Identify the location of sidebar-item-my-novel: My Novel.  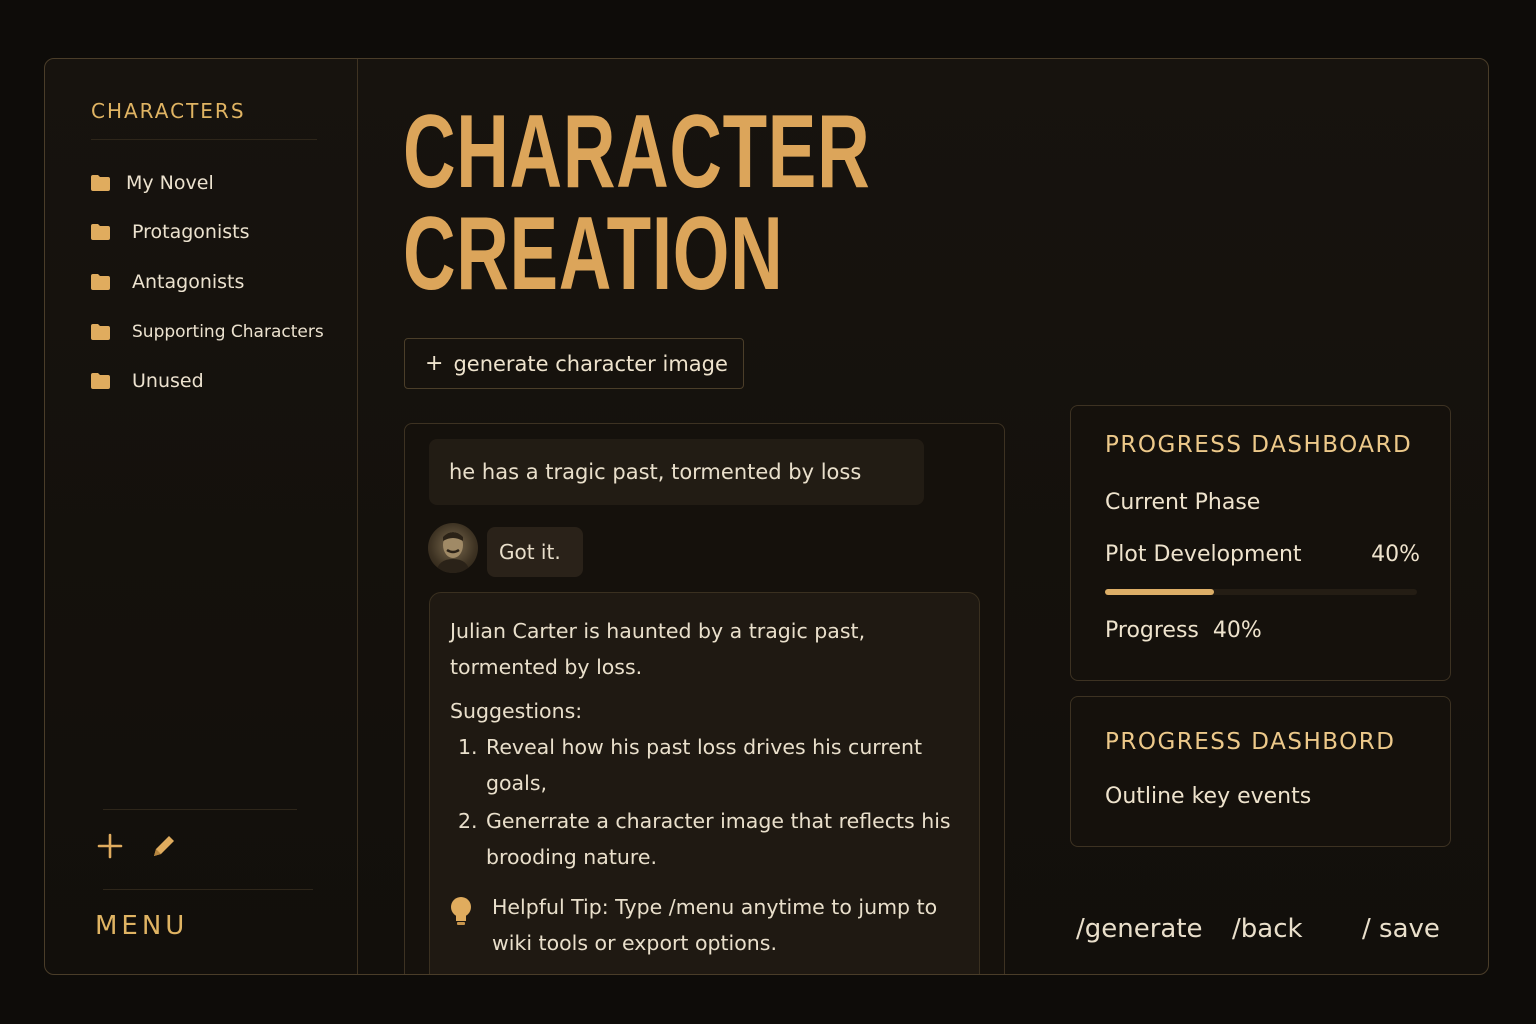
(152, 183).